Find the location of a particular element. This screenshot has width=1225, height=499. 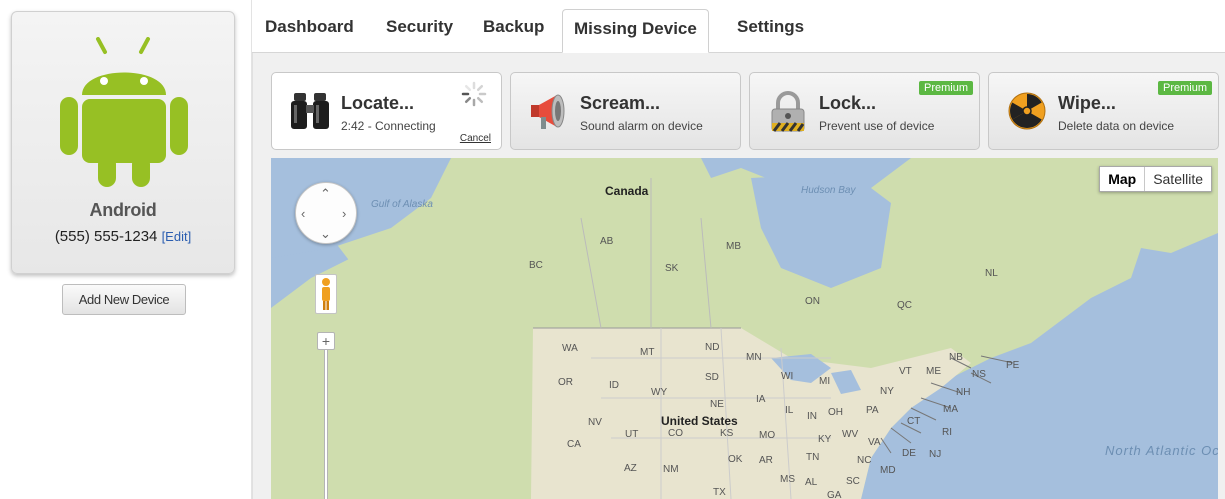

label-state: WV is located at coordinates (850, 434).